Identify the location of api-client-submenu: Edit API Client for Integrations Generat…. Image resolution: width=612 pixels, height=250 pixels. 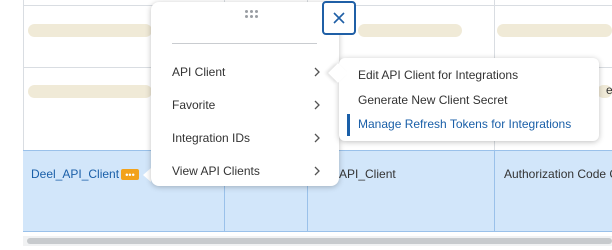
(469, 99).